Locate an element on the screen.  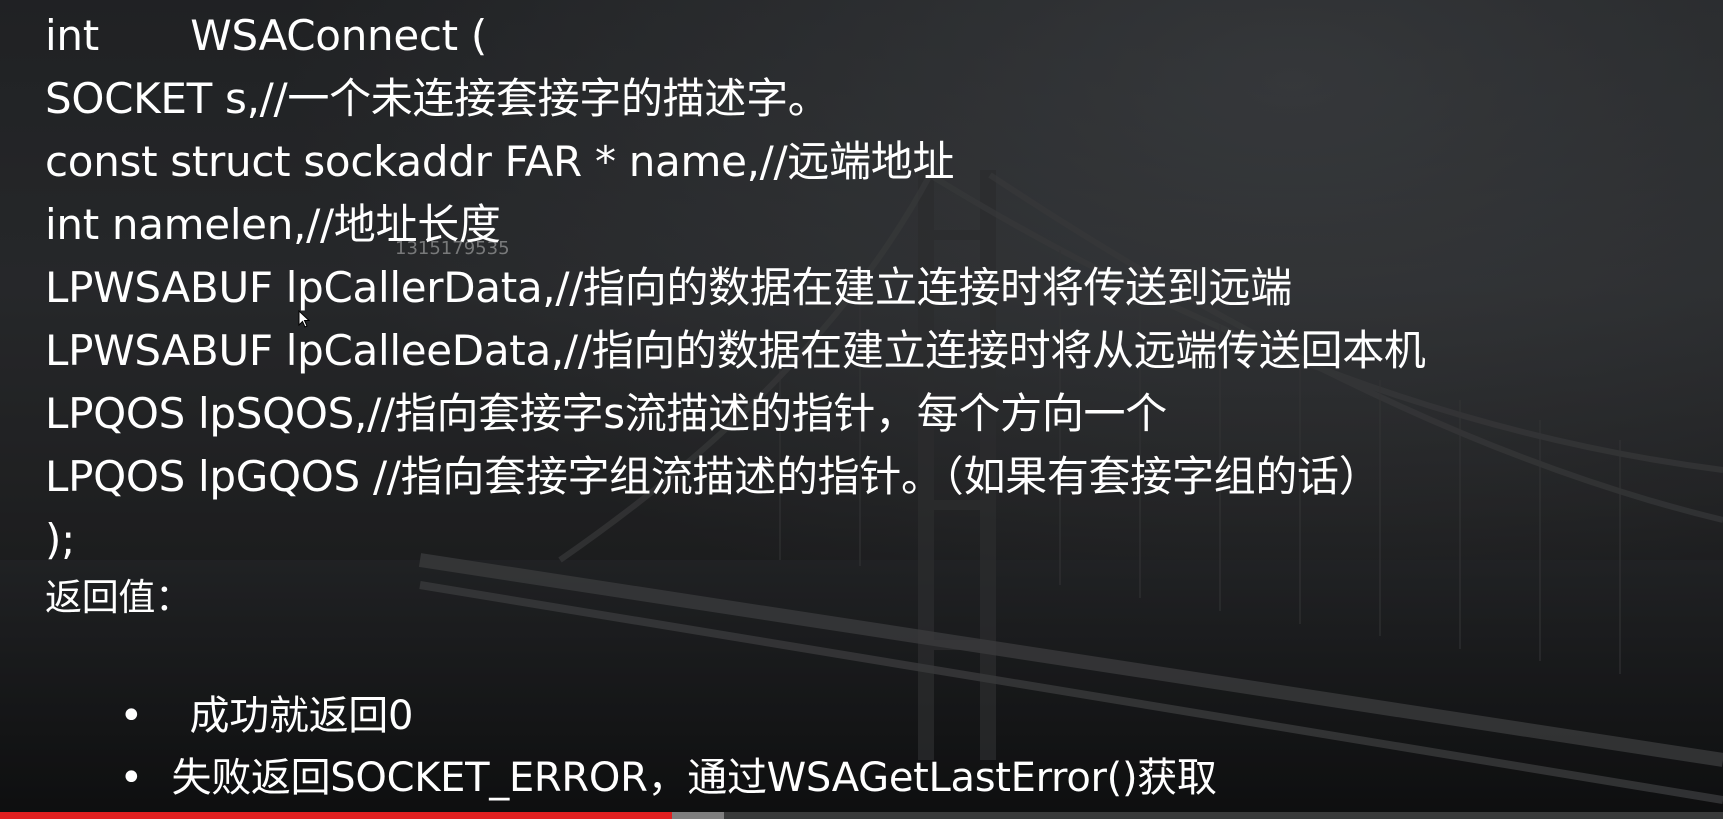
code-line-signature: int WSAConnect ( is located at coordinates (266, 35).